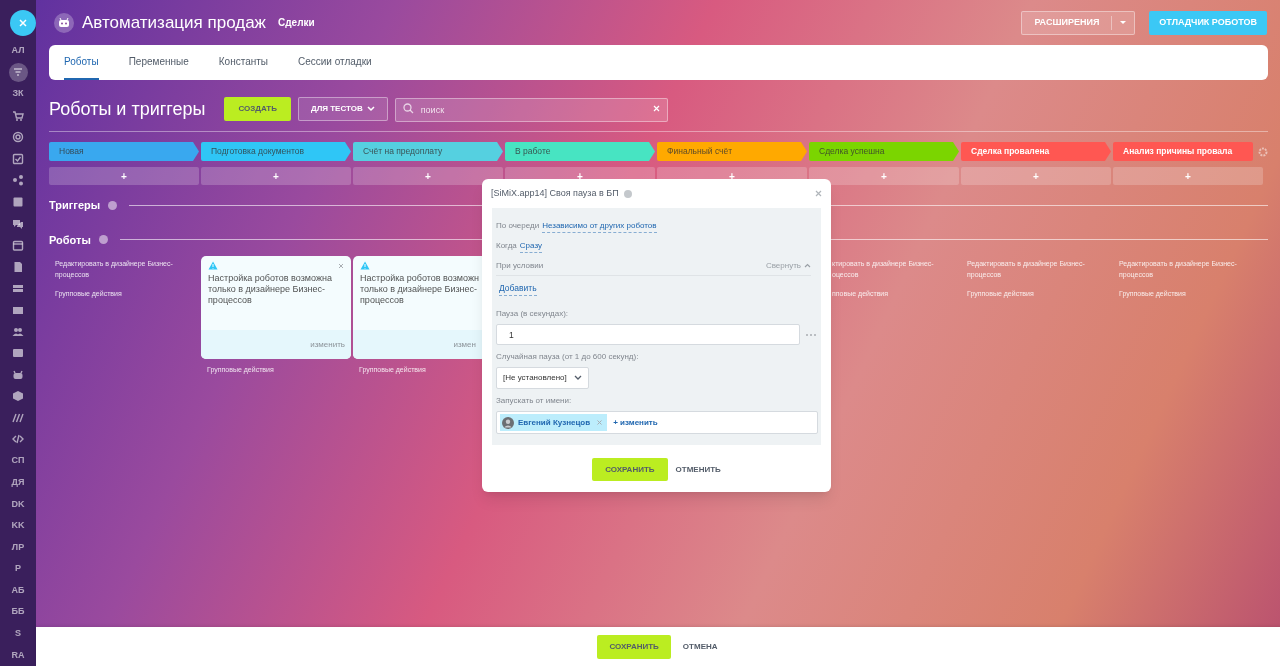 This screenshot has height=666, width=1280. Describe the element at coordinates (158, 62) in the screenshot. I see `tab: Переменные` at that location.